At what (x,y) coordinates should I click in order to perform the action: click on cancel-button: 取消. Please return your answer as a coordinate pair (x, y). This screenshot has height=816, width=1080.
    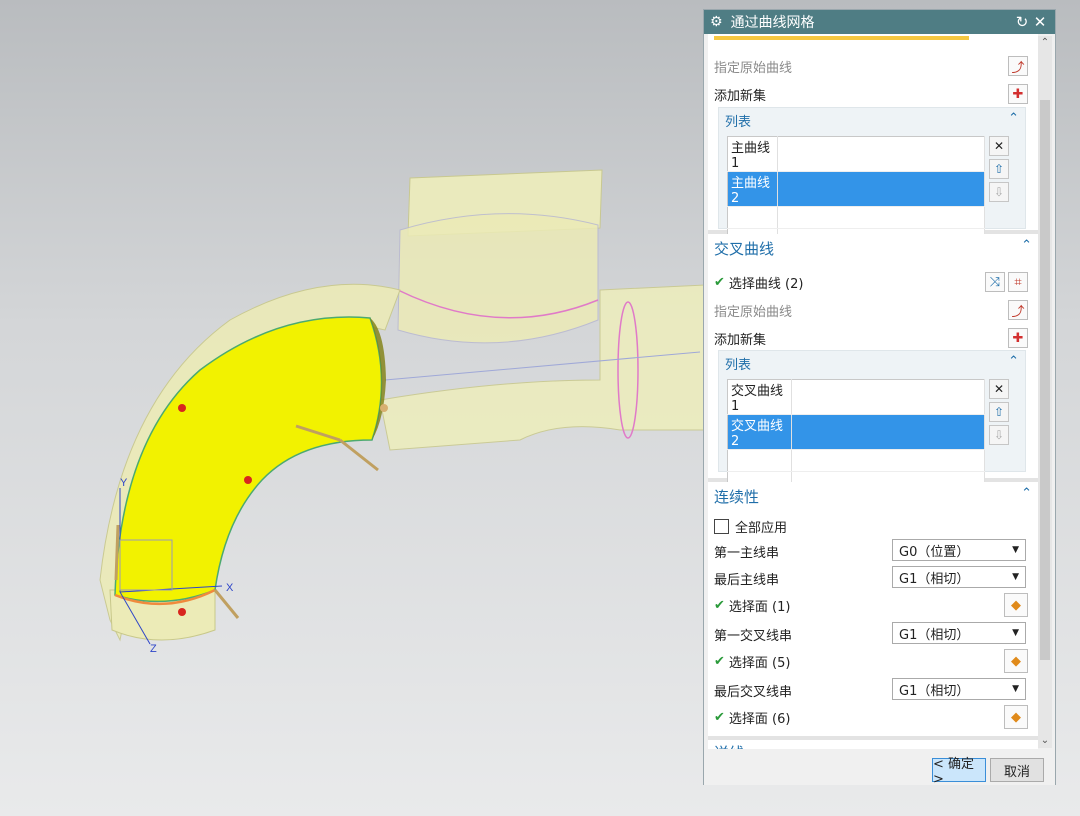
    Looking at the image, I should click on (1017, 770).